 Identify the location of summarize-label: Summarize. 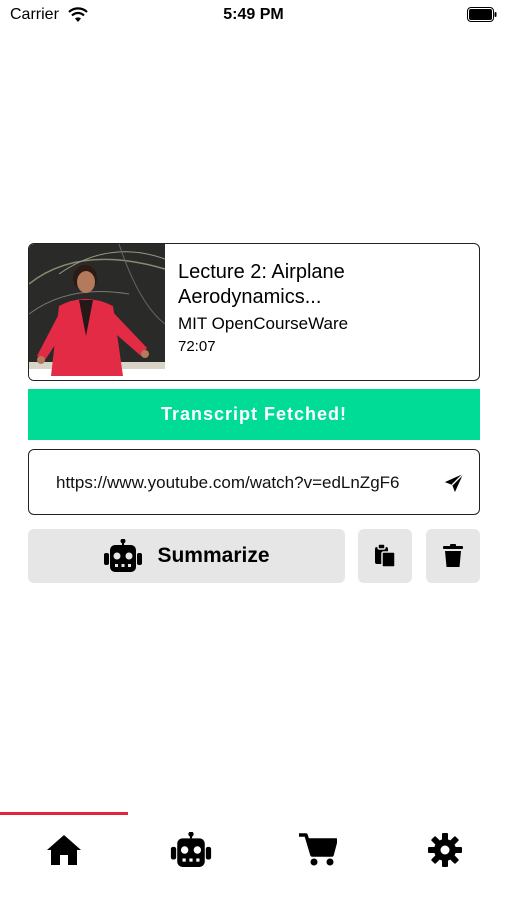
(213, 555).